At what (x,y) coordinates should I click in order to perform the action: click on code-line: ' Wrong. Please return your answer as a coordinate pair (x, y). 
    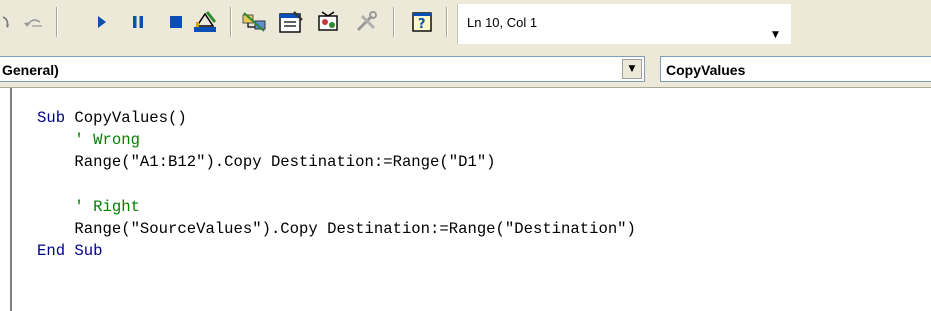
    Looking at the image, I should click on (336, 140).